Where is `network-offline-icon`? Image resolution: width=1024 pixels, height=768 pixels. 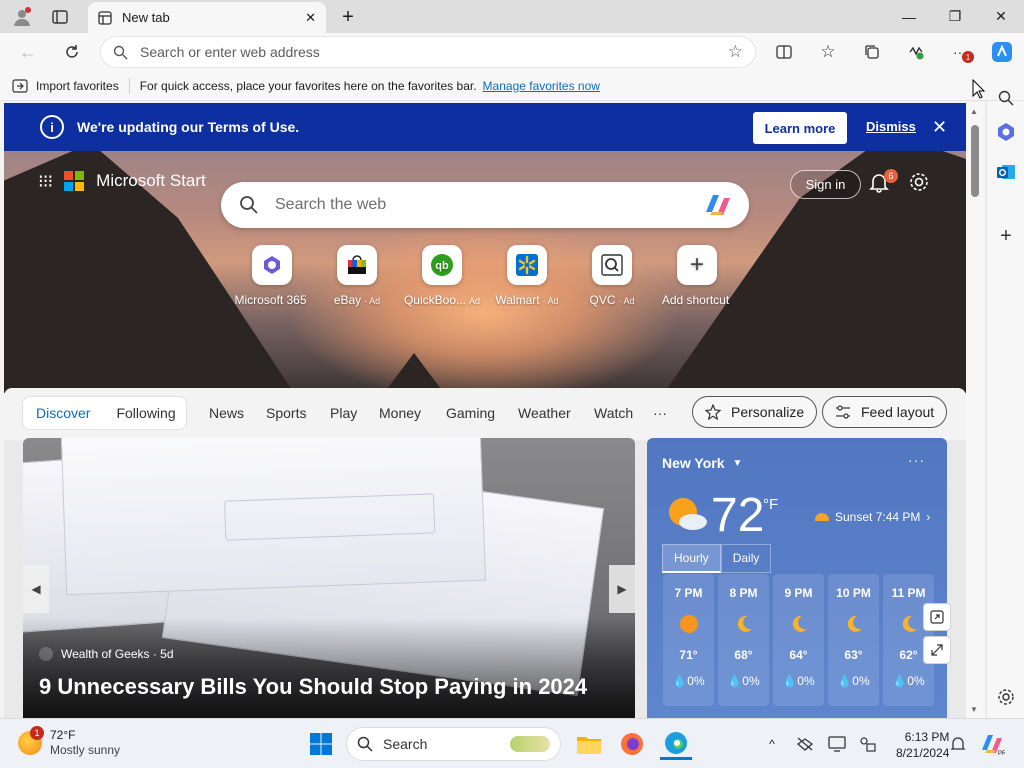
network-offline-icon is located at coordinates (805, 744).